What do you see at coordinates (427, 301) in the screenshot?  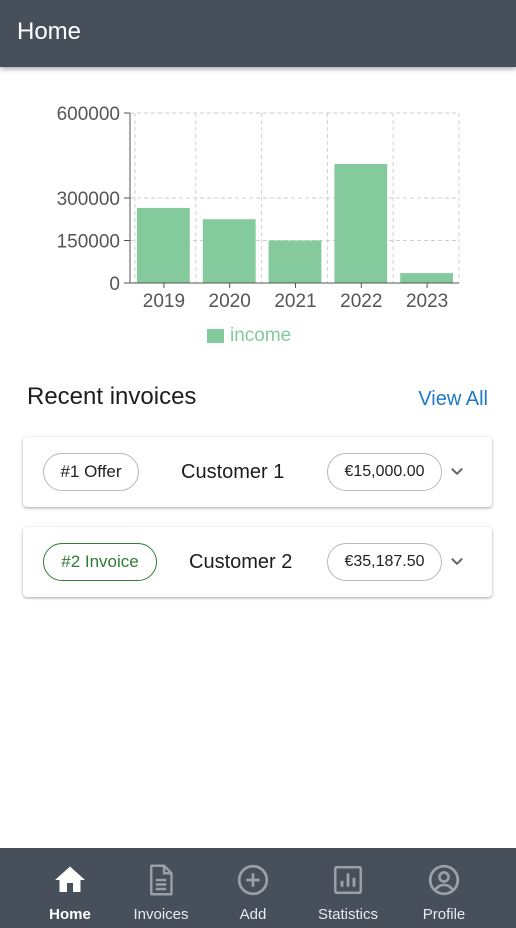 I see `x-tick-label: 2023` at bounding box center [427, 301].